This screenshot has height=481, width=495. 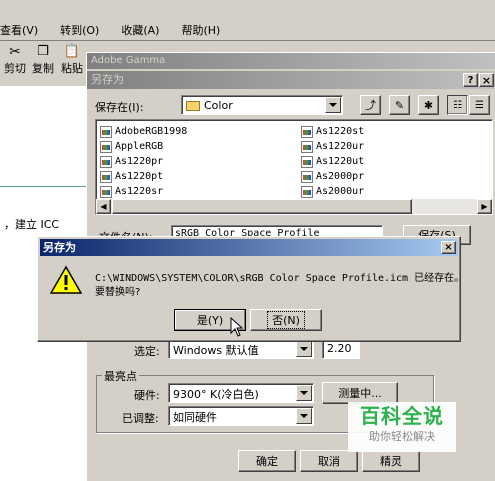 What do you see at coordinates (131, 161) in the screenshot?
I see `list-item: As1220pr` at bounding box center [131, 161].